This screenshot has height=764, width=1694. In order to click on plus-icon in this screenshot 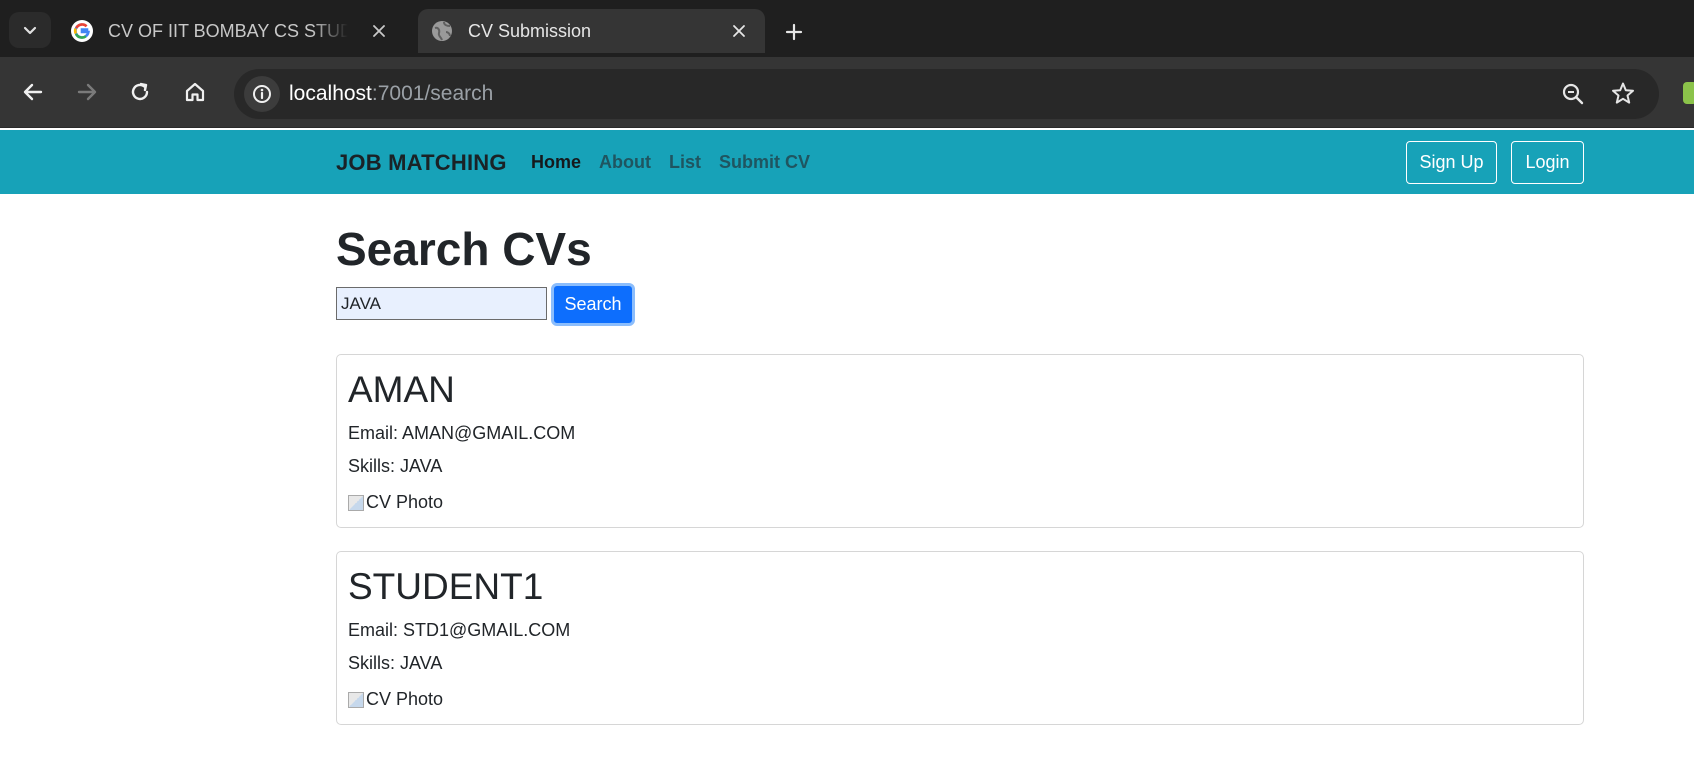, I will do `click(794, 32)`.